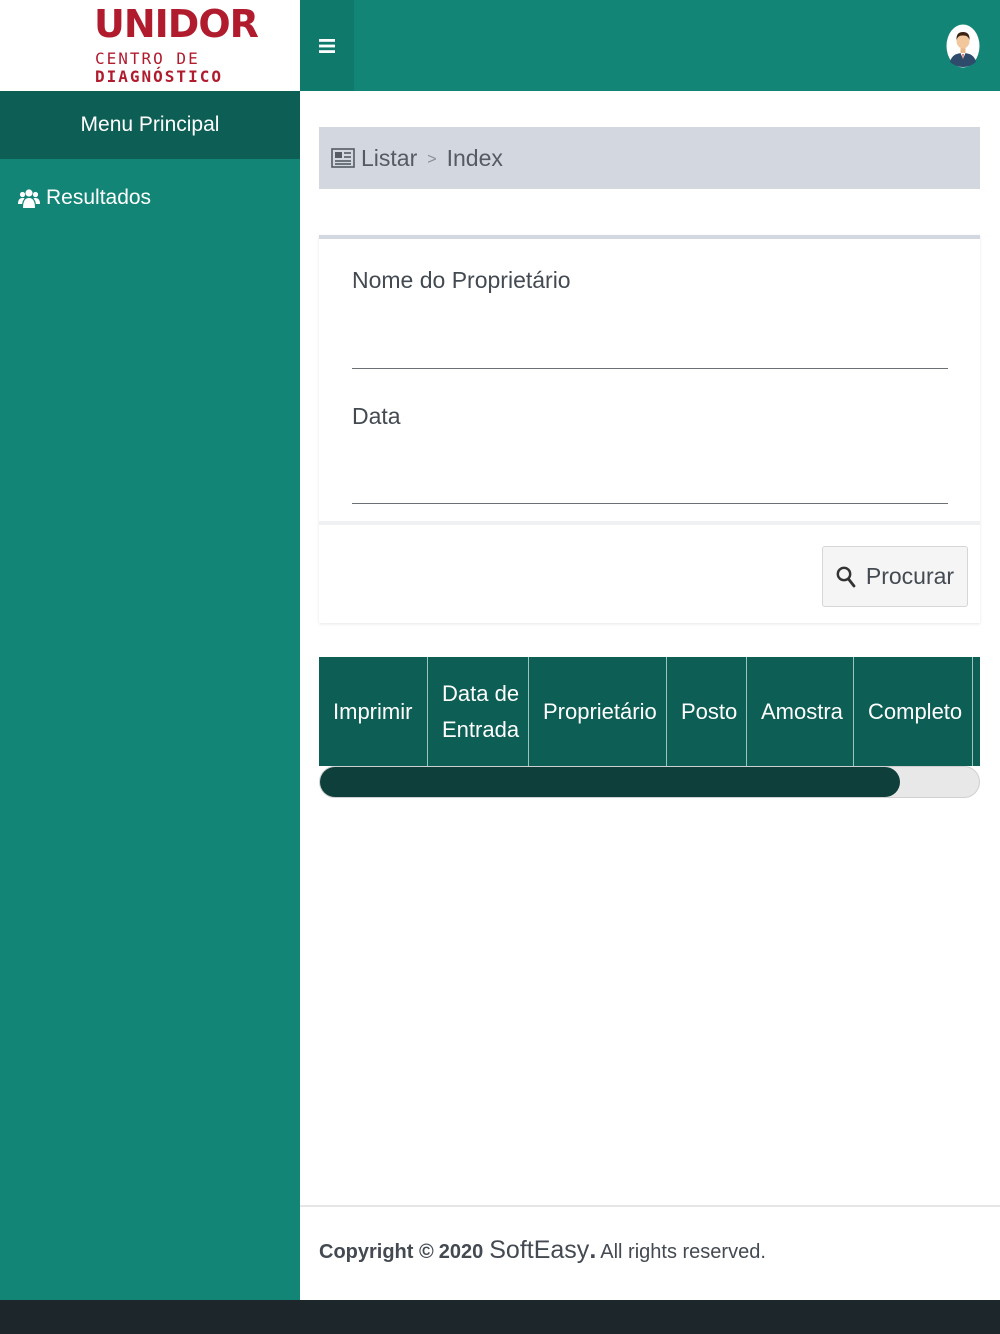  I want to click on menu-toggle-button, so click(327, 45).